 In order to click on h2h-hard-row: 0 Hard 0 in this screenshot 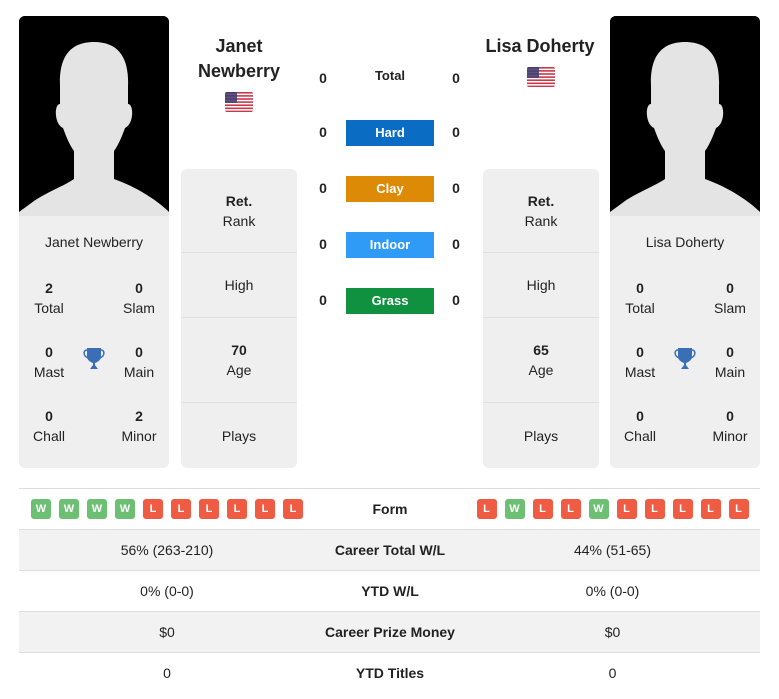, I will do `click(390, 134)`.